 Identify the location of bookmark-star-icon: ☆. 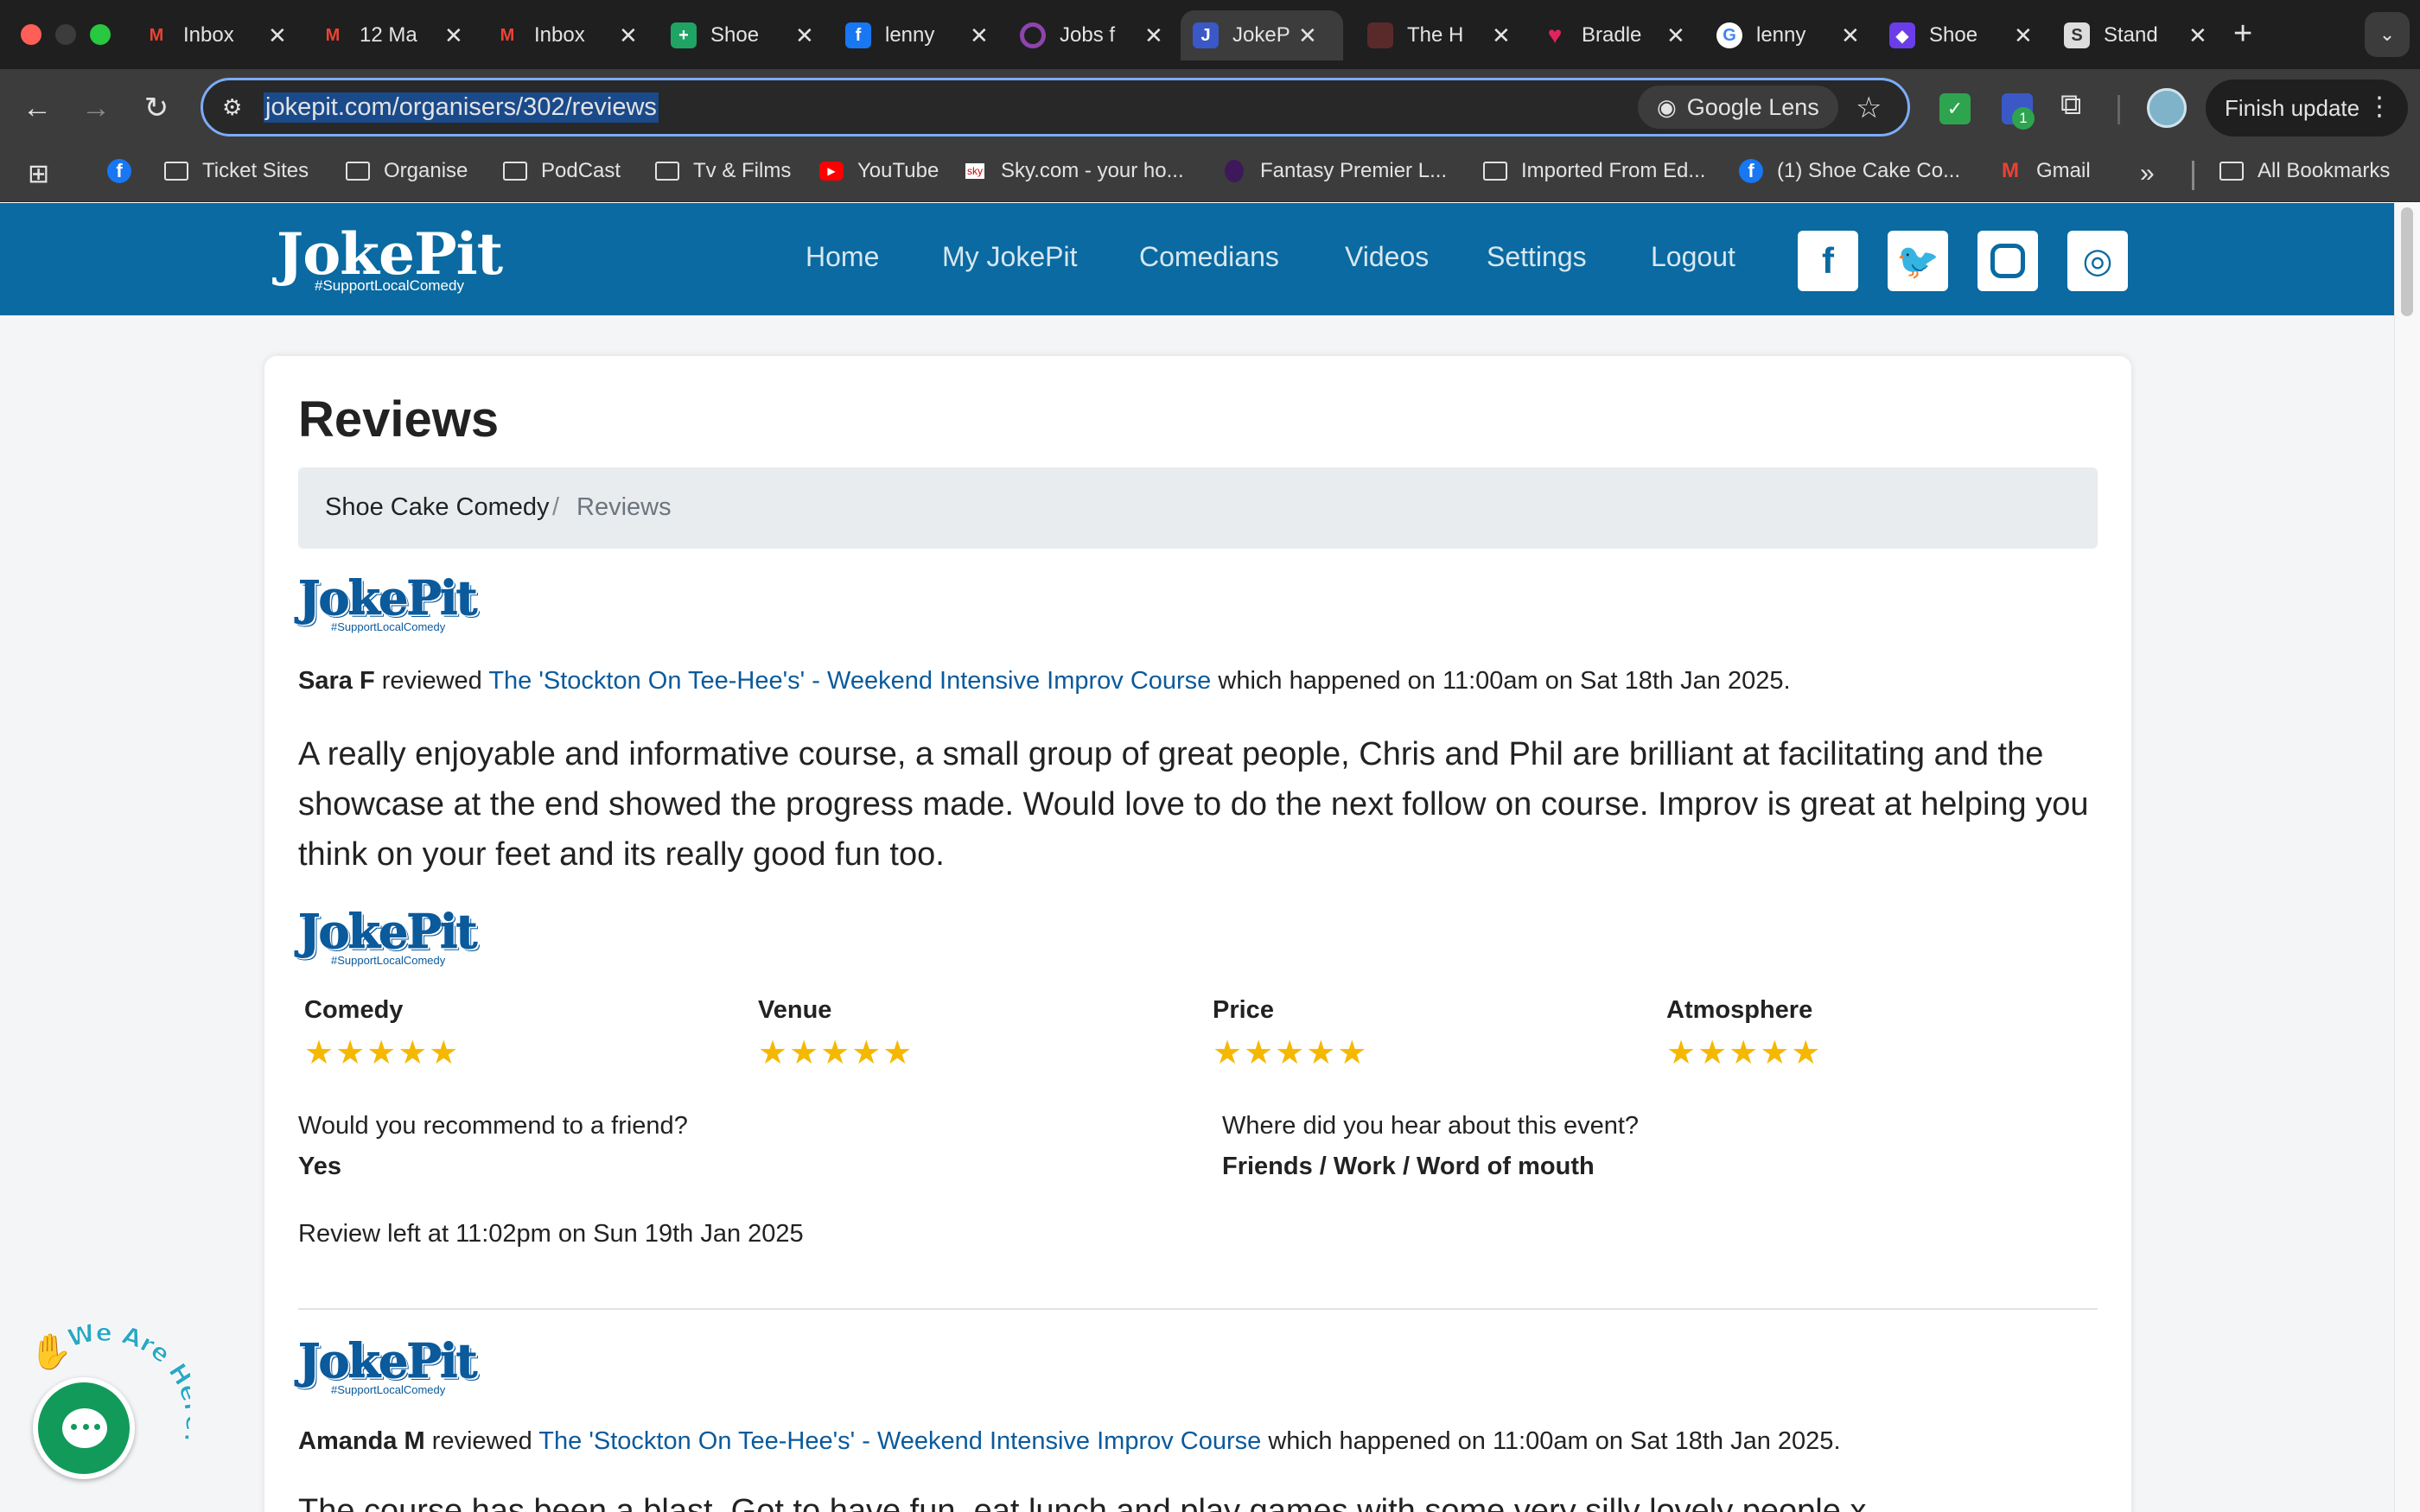
(1869, 108).